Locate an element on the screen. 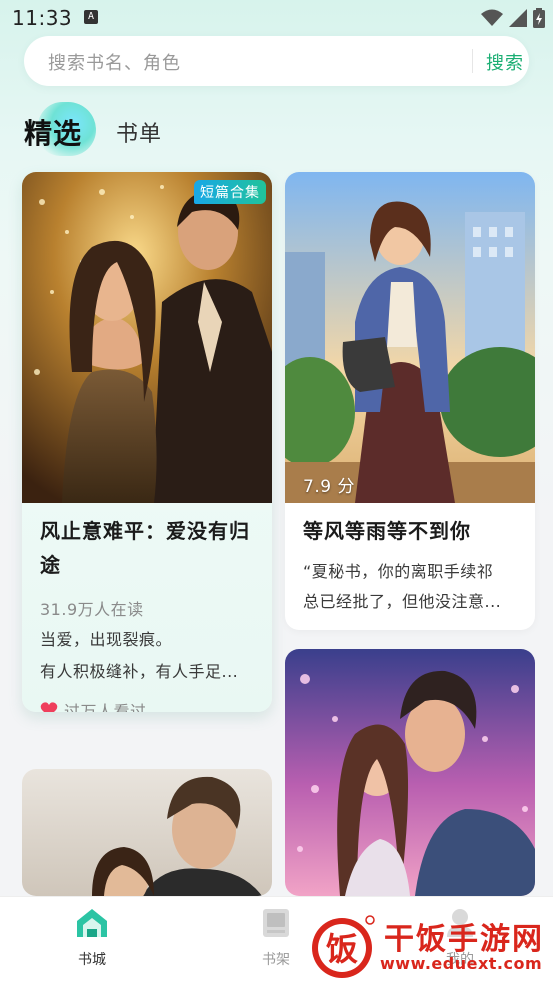 The image size is (553, 984). search-input: 搜索书名、角色 is located at coordinates (114, 62).